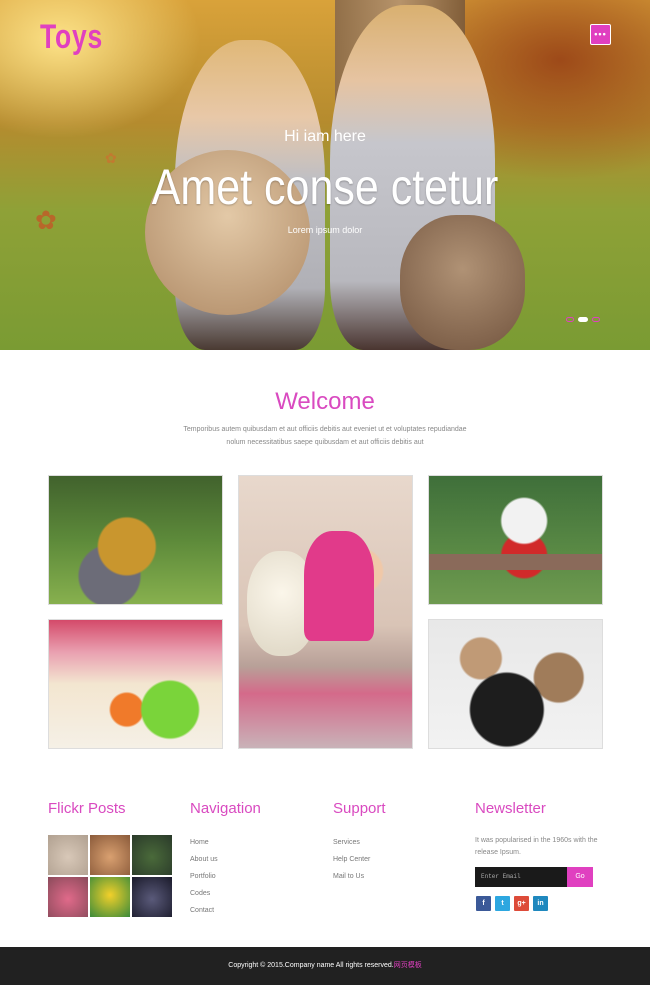  I want to click on nav-link-contact: Contact, so click(204, 910).